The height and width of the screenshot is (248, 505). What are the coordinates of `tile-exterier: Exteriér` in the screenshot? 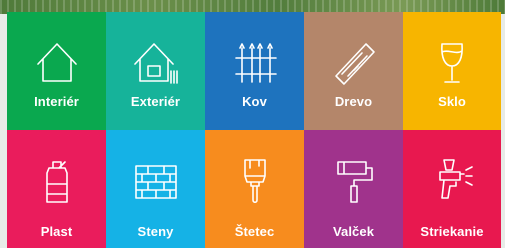 It's located at (155, 71).